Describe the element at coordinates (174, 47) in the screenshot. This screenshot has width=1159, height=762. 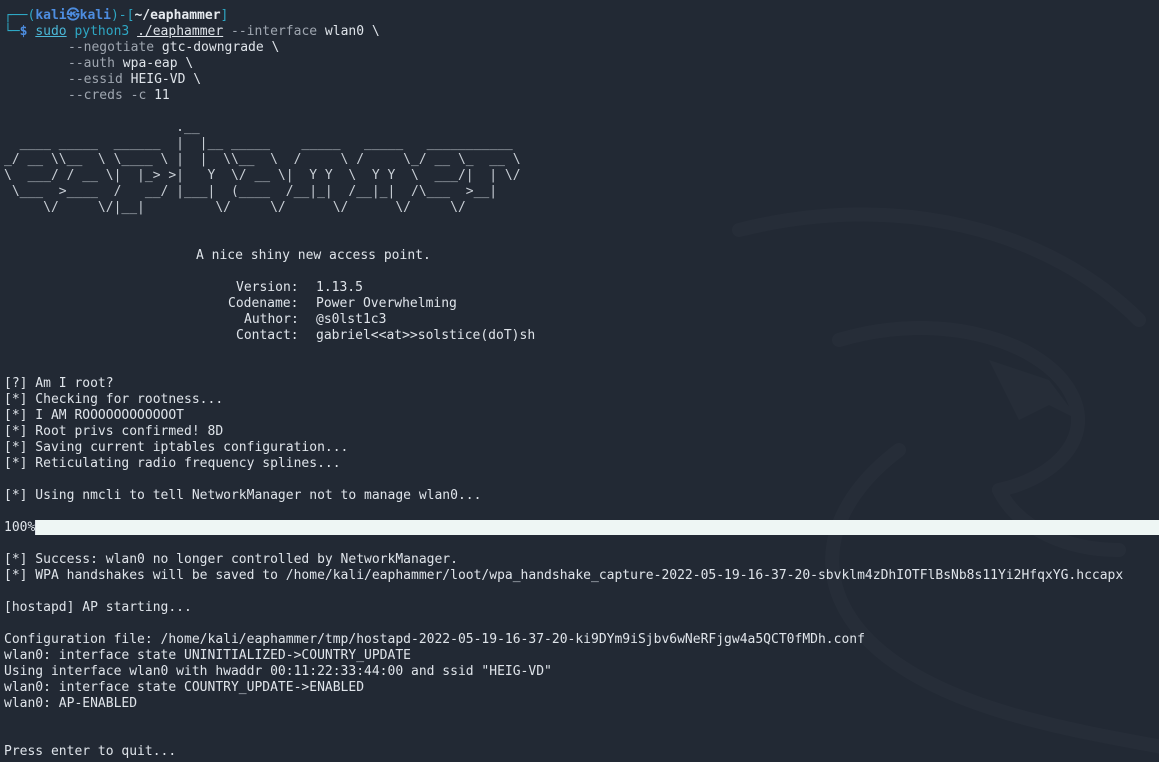
I see `command-line-2: --negotiate gtc-downgrade \` at that location.